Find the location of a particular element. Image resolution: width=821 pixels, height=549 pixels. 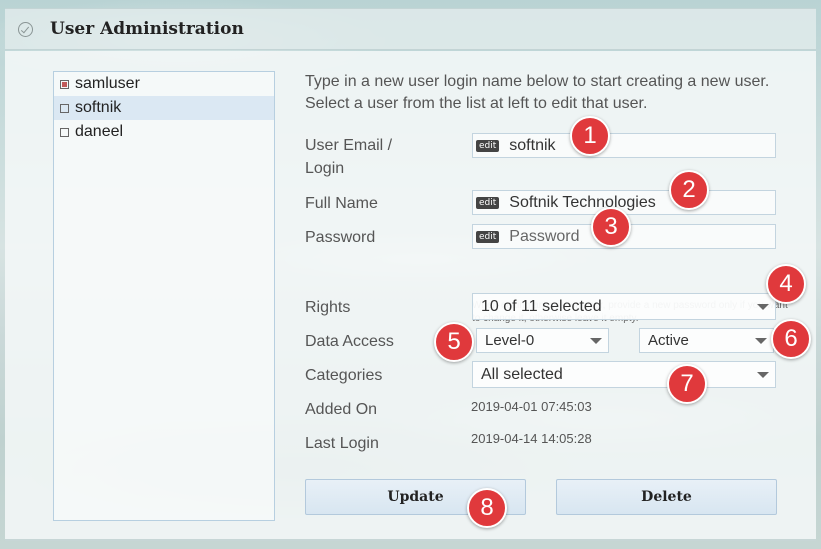

email-label: User Email / Login is located at coordinates (348, 157).